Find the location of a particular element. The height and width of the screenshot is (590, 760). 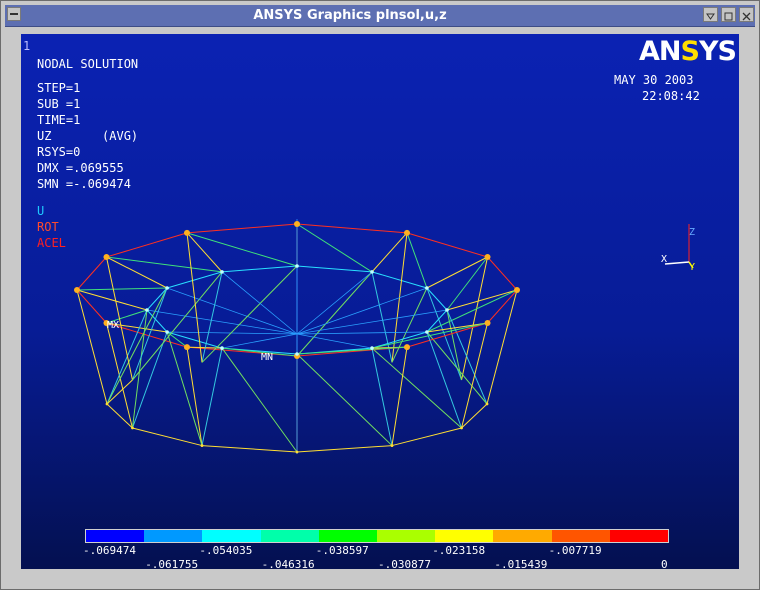

legend-tick-bottom-4: 0 is located at coordinates (664, 563).